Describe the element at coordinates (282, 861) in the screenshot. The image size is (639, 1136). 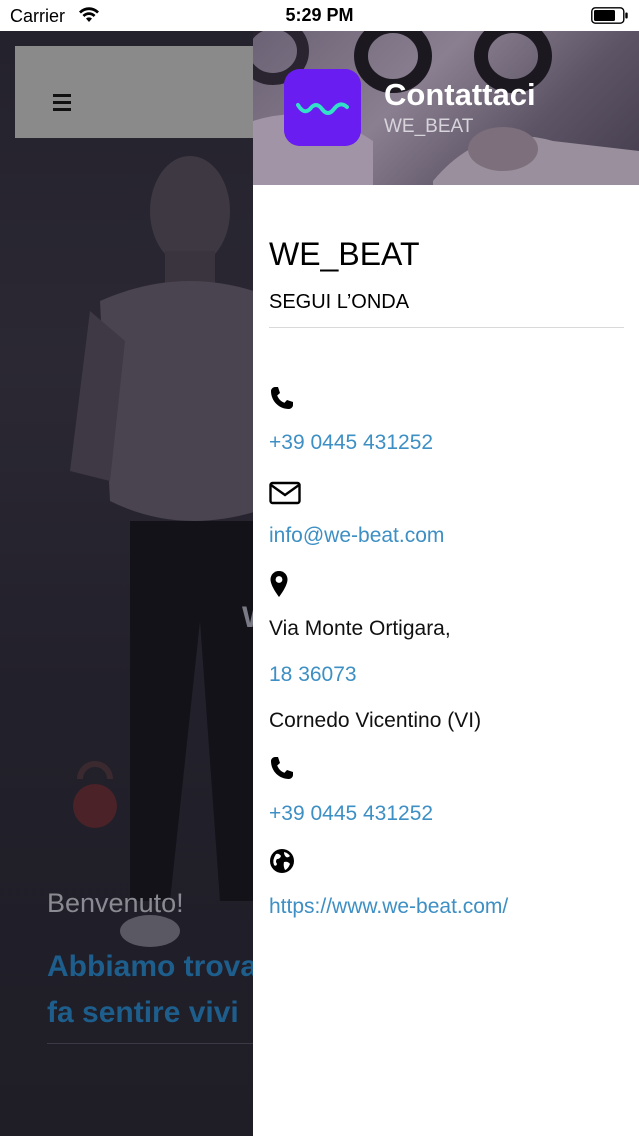
I see `globe-icon` at that location.